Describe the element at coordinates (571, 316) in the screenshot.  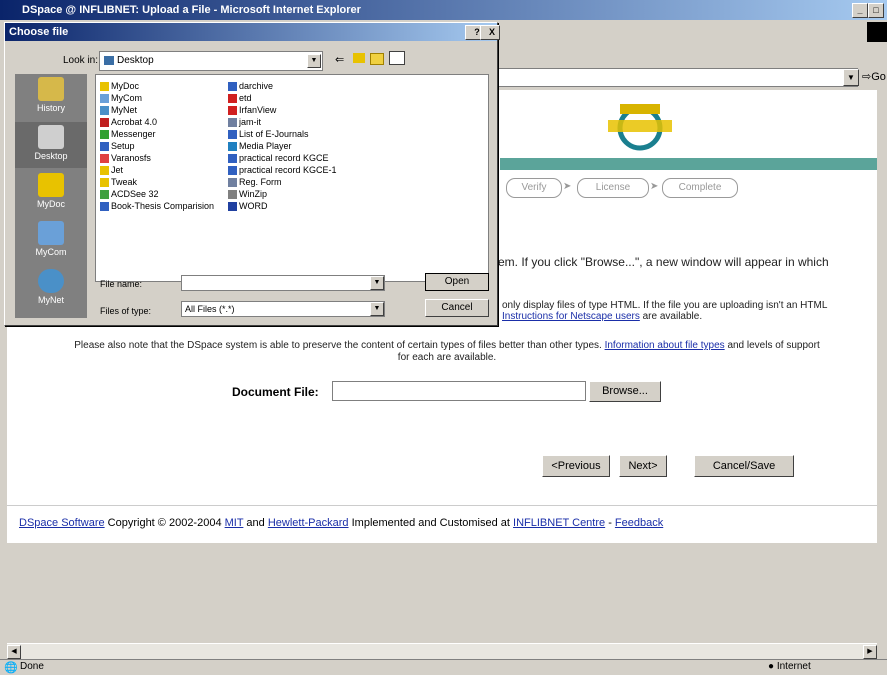
I see `netscape-instructions-link: Instructions for Netscape users` at that location.